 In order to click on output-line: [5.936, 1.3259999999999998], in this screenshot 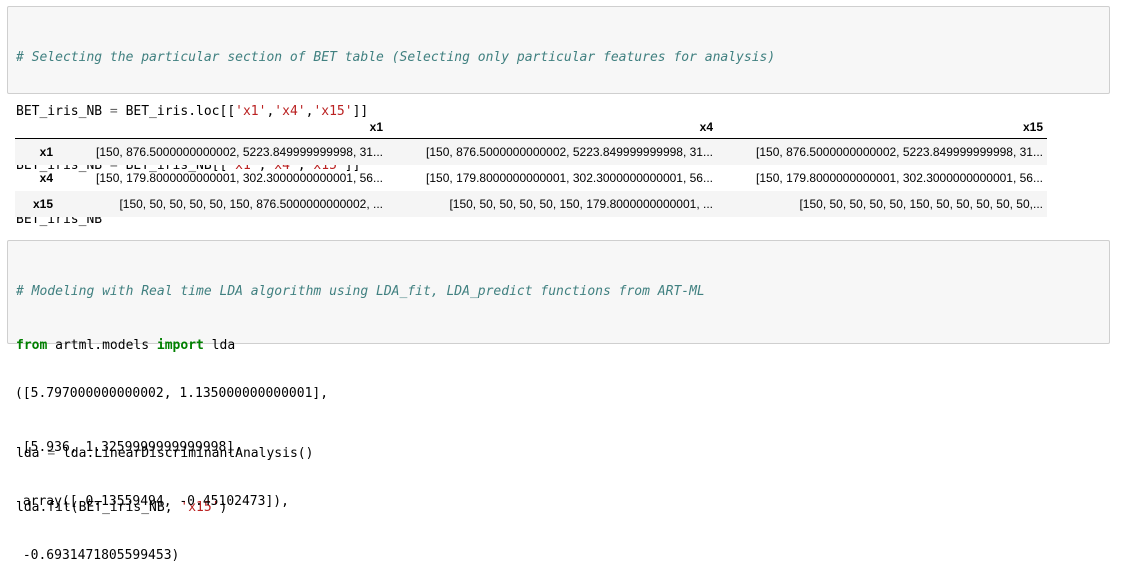, I will do `click(128, 447)`.